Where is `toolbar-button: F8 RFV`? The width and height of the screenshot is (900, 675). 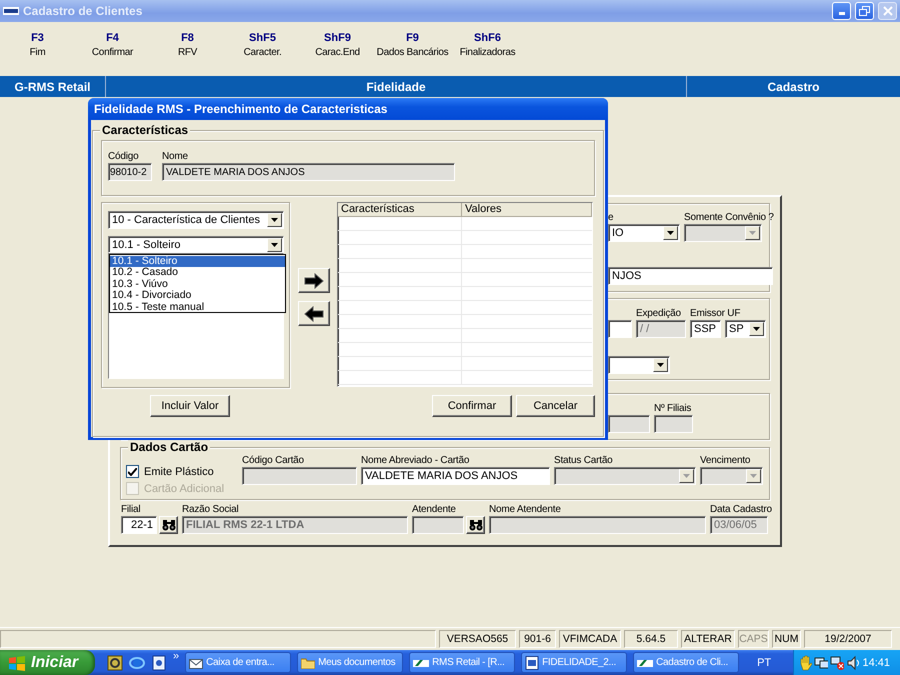
toolbar-button: F8 RFV is located at coordinates (187, 45).